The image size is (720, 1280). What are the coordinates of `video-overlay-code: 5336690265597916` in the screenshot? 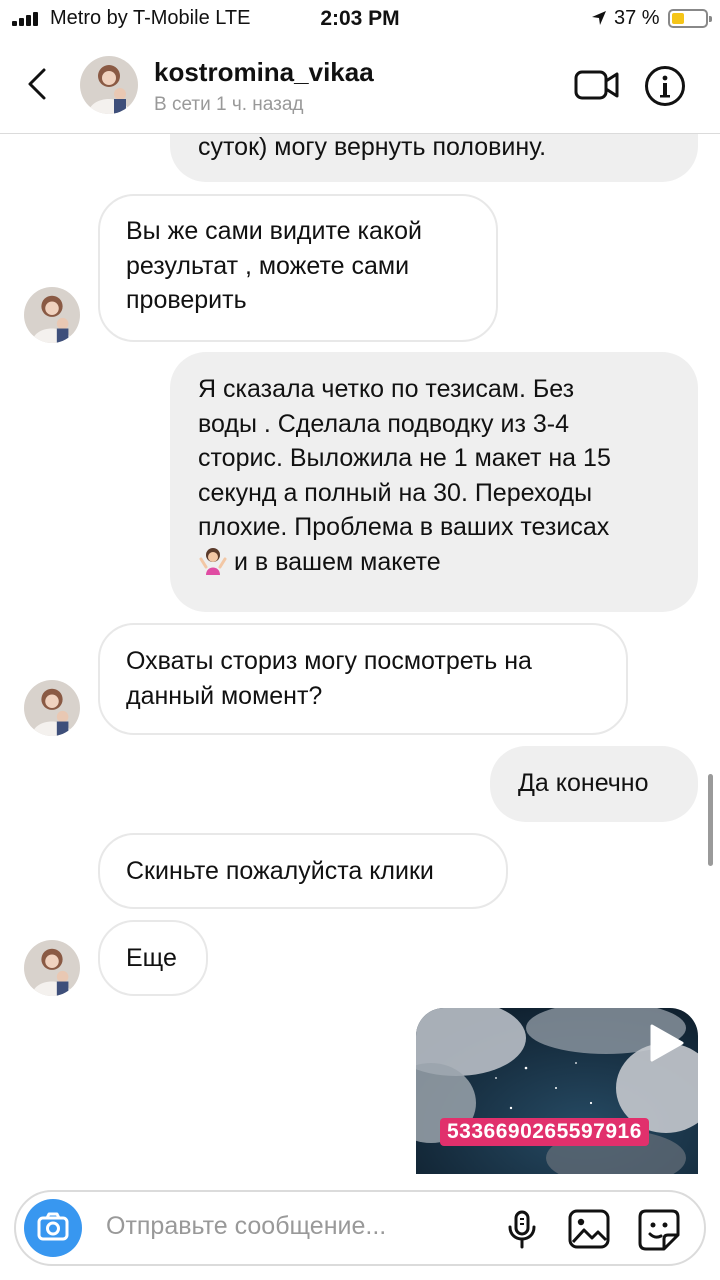 It's located at (544, 1132).